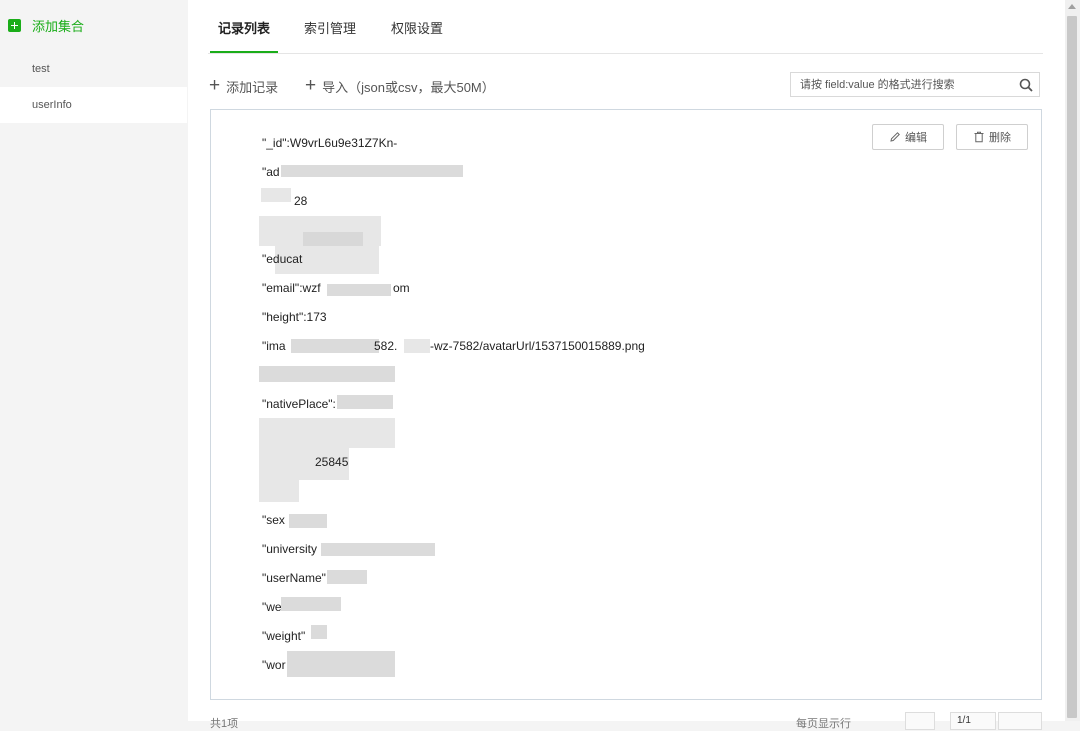 The height and width of the screenshot is (731, 1080). What do you see at coordinates (417, 27) in the screenshot?
I see `tab-permissions: 权限设置` at bounding box center [417, 27].